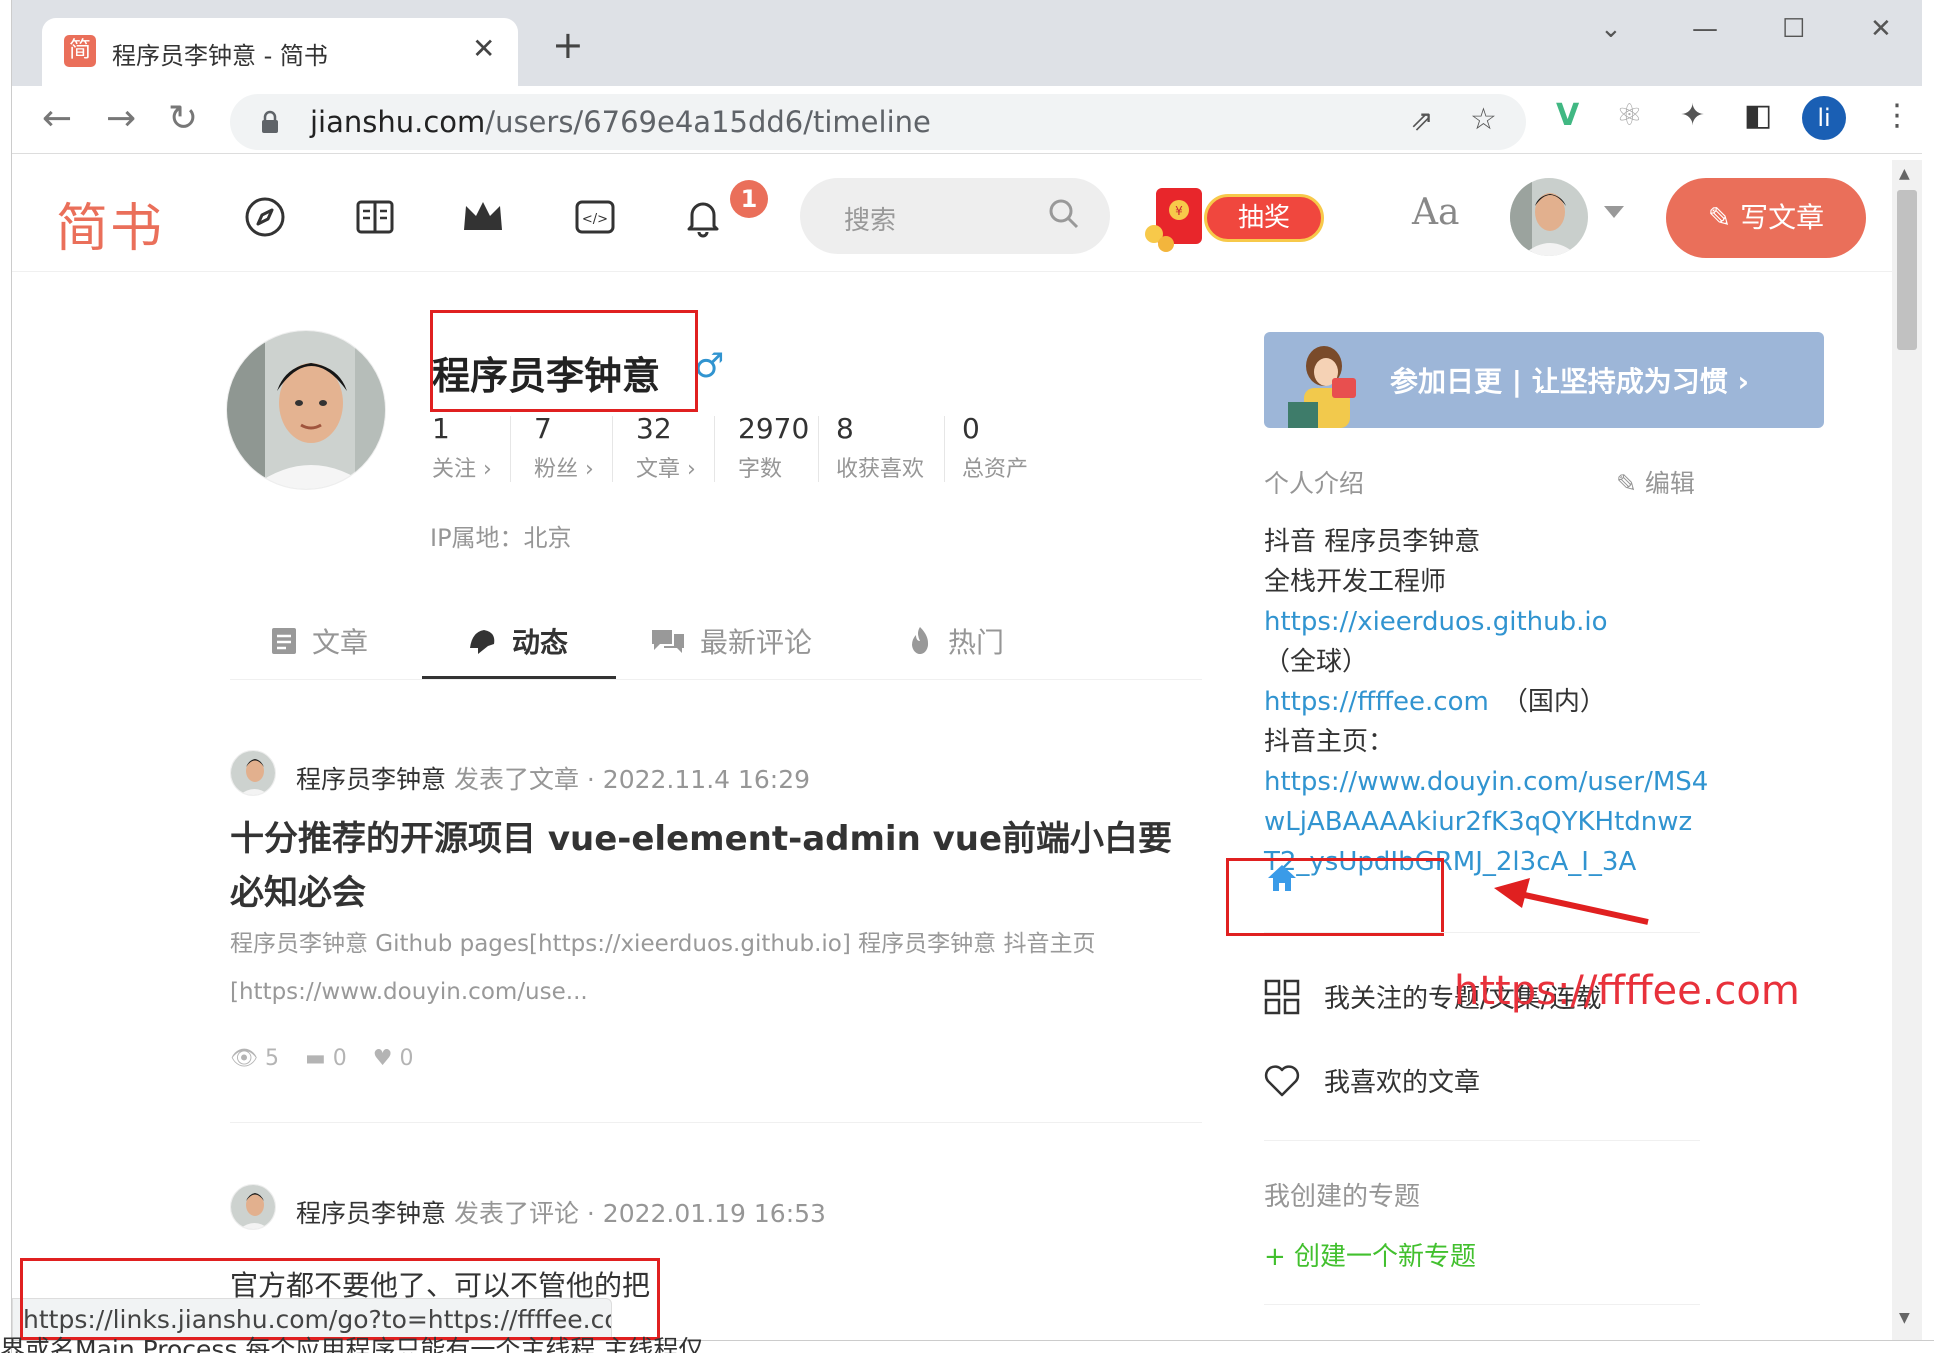  Describe the element at coordinates (319, 641) in the screenshot. I see `tab-articles: 文章` at that location.